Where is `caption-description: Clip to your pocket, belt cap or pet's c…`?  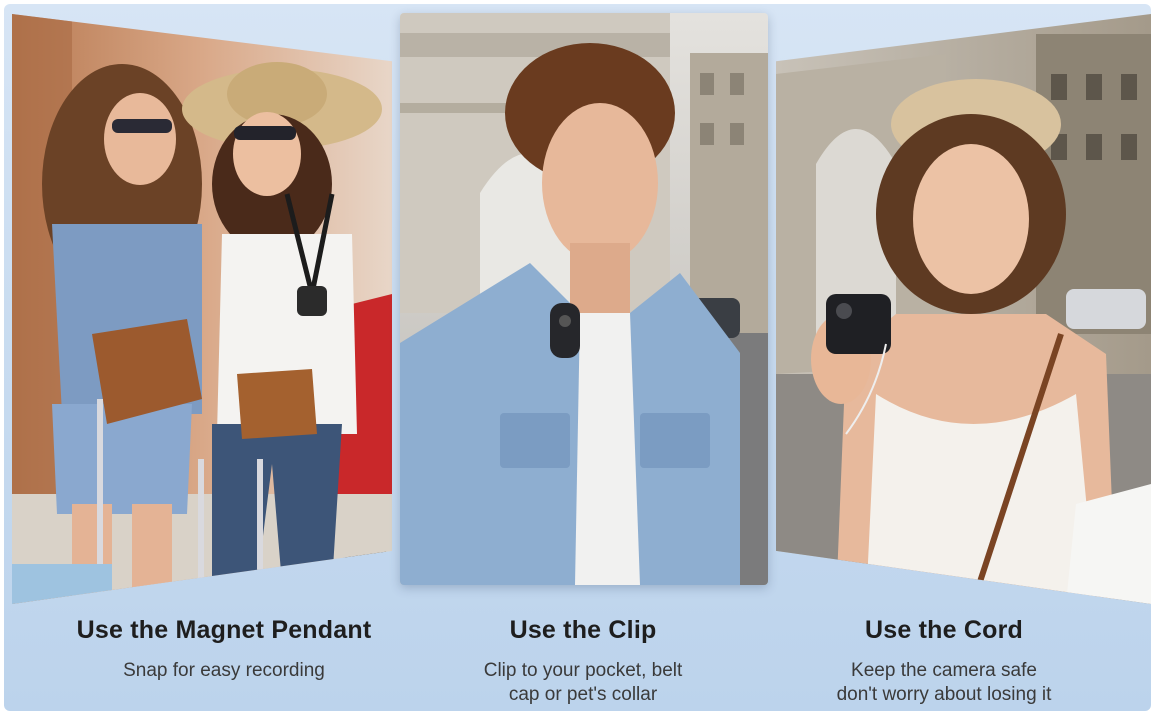
caption-description: Clip to your pocket, belt cap or pet's c… is located at coordinates (583, 683).